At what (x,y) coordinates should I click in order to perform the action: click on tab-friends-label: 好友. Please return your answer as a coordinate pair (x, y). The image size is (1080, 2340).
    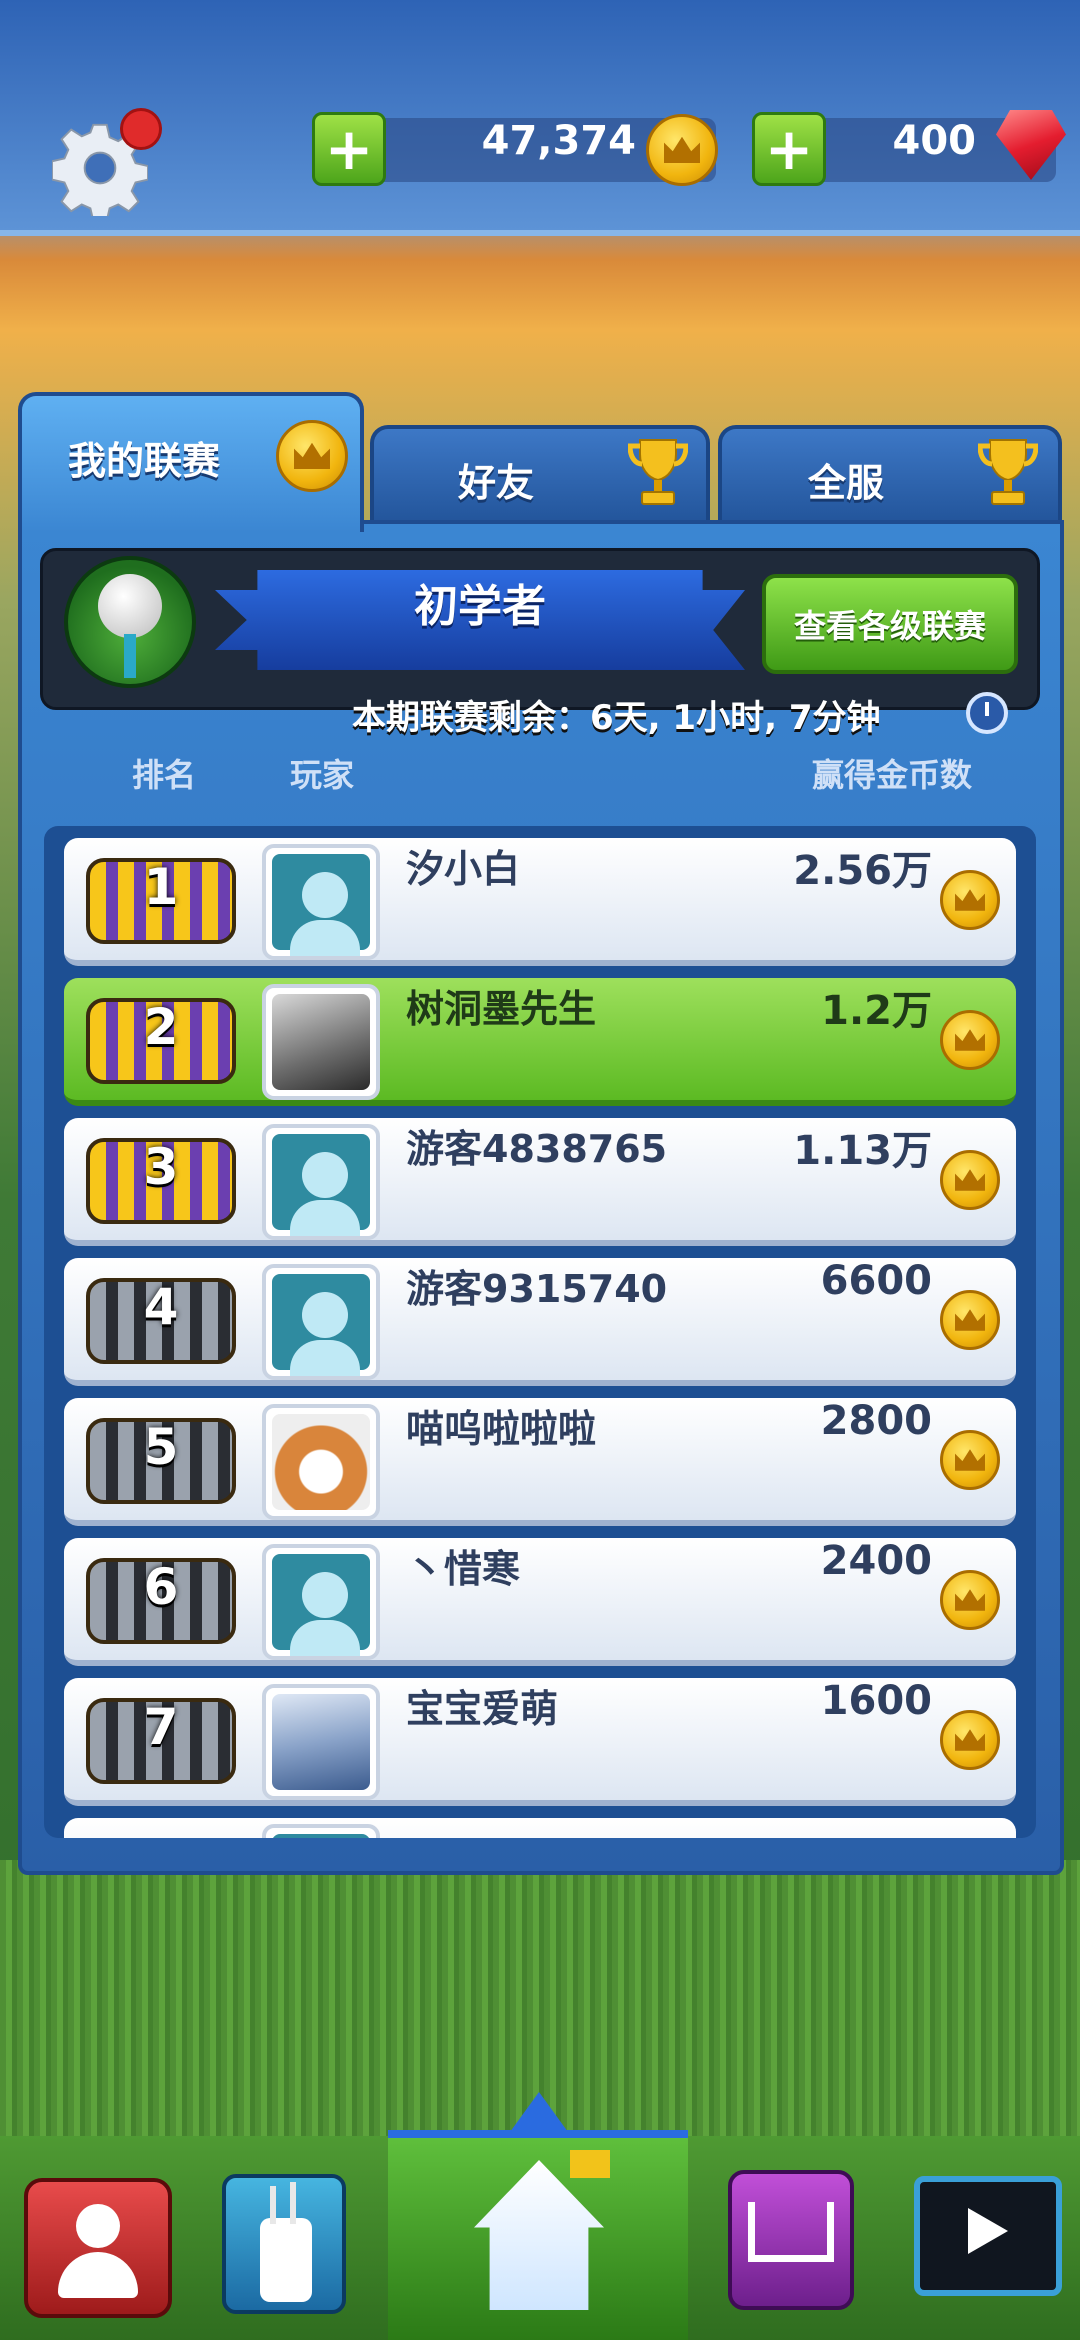
    Looking at the image, I should click on (496, 483).